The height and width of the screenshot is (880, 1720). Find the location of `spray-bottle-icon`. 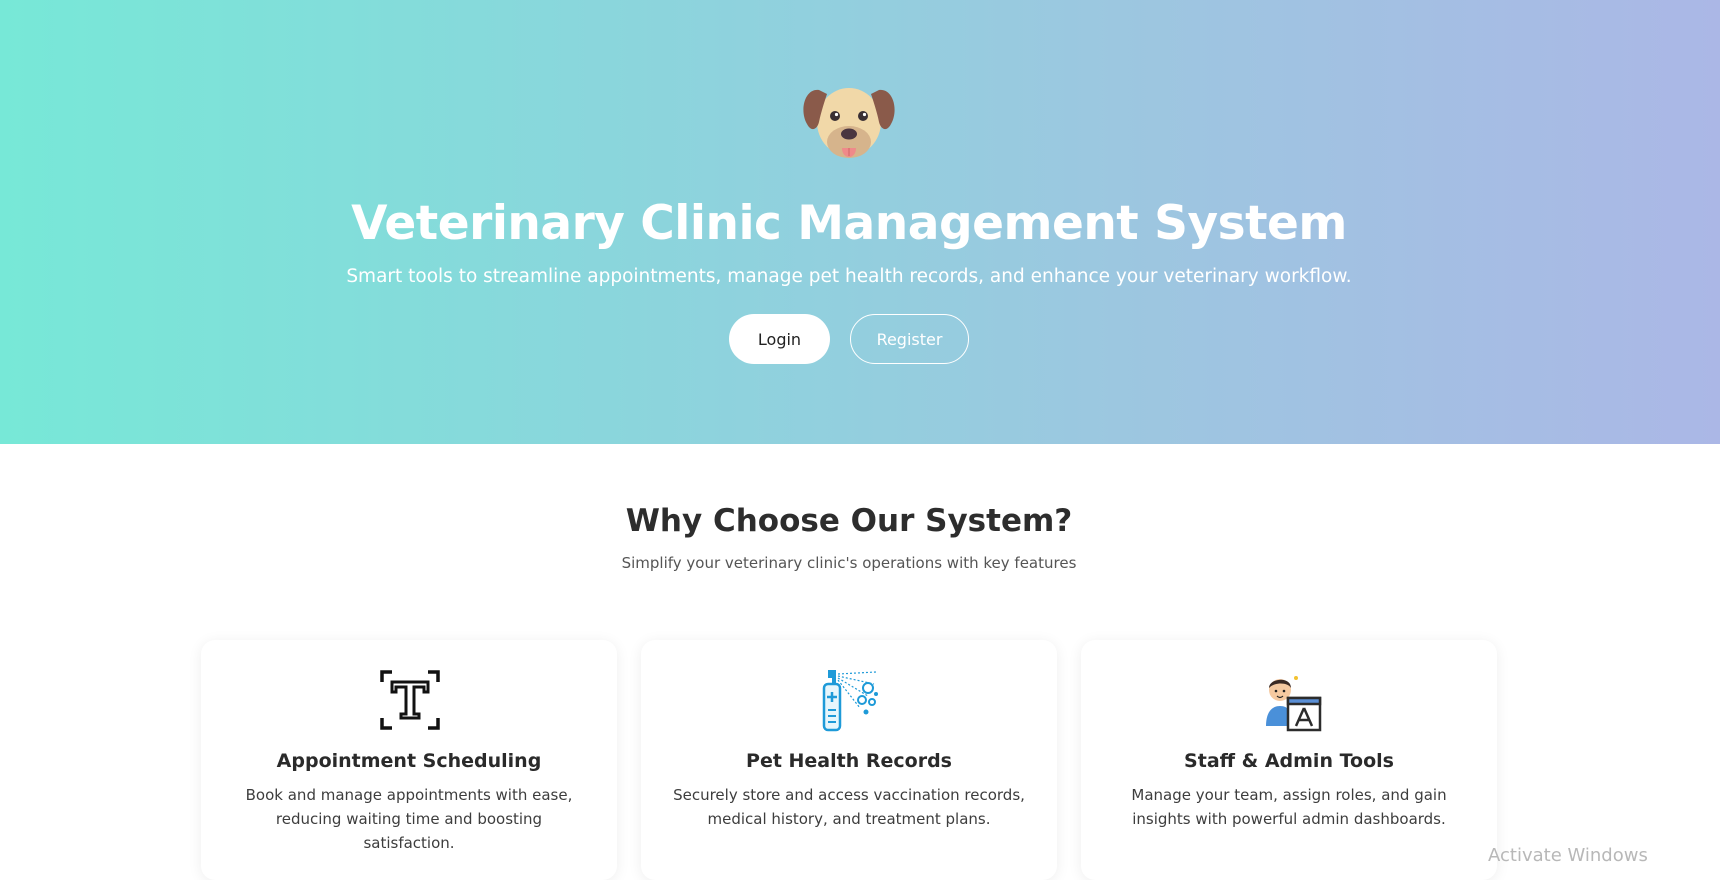

spray-bottle-icon is located at coordinates (850, 701).